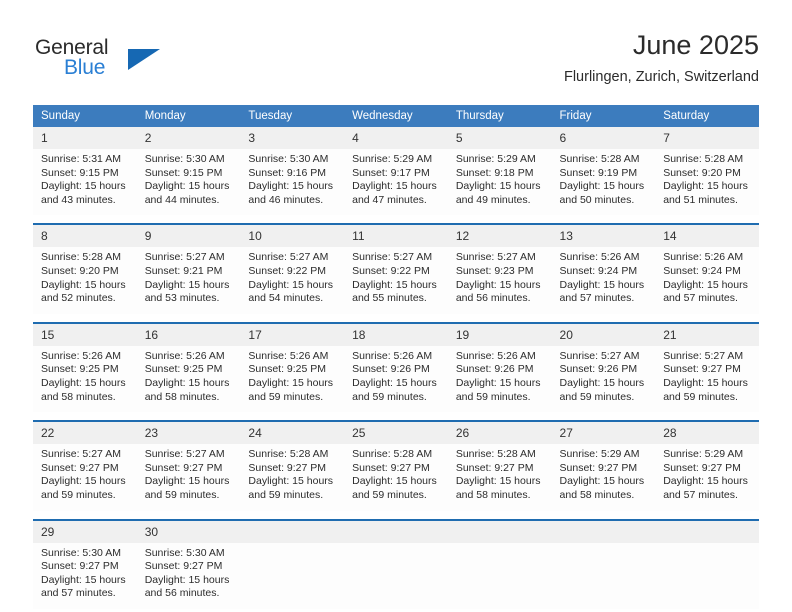 Image resolution: width=792 pixels, height=612 pixels. What do you see at coordinates (707, 334) in the screenshot?
I see `day-number: 21` at bounding box center [707, 334].